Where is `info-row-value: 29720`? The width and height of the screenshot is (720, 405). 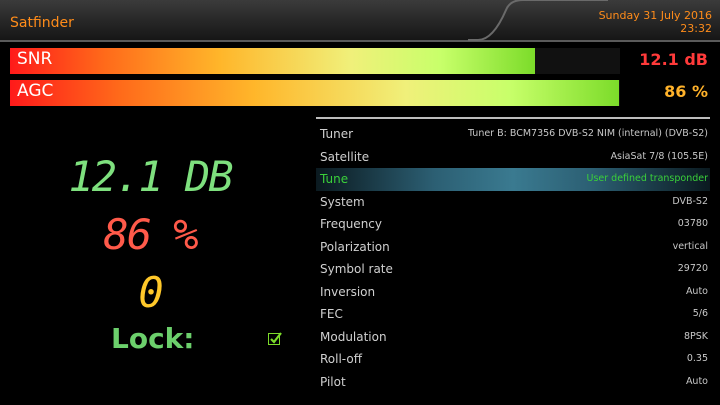 info-row-value: 29720 is located at coordinates (692, 268).